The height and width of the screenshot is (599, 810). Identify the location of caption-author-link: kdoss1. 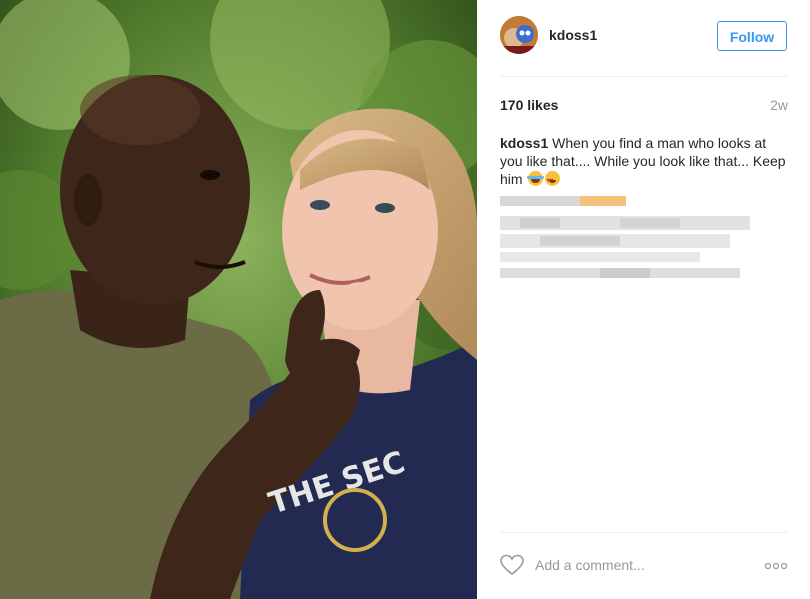
(524, 143).